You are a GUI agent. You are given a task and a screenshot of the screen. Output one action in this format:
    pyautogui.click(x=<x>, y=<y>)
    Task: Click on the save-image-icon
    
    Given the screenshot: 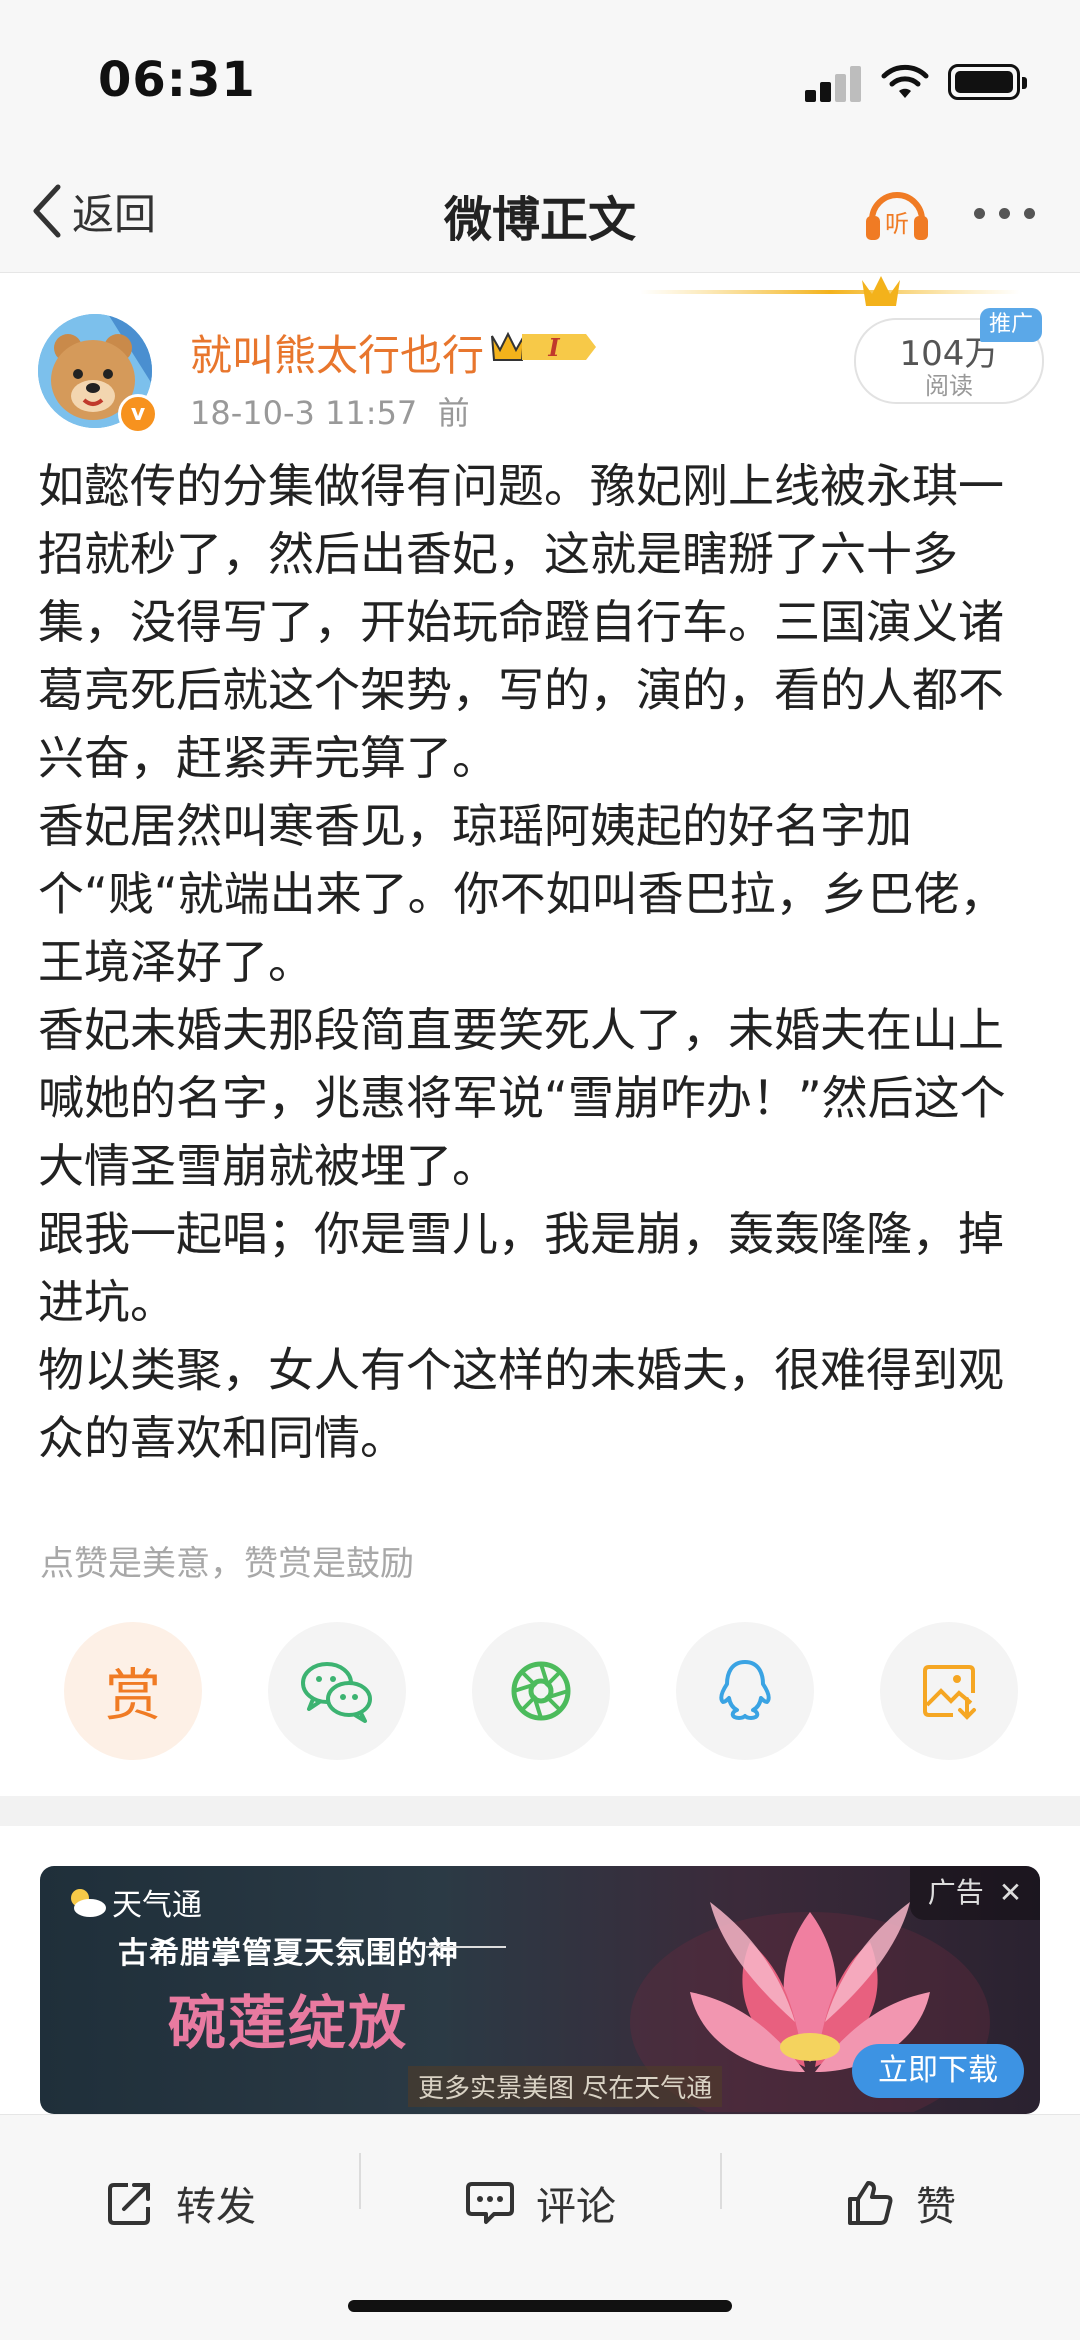 What is the action you would take?
    pyautogui.click(x=949, y=1692)
    